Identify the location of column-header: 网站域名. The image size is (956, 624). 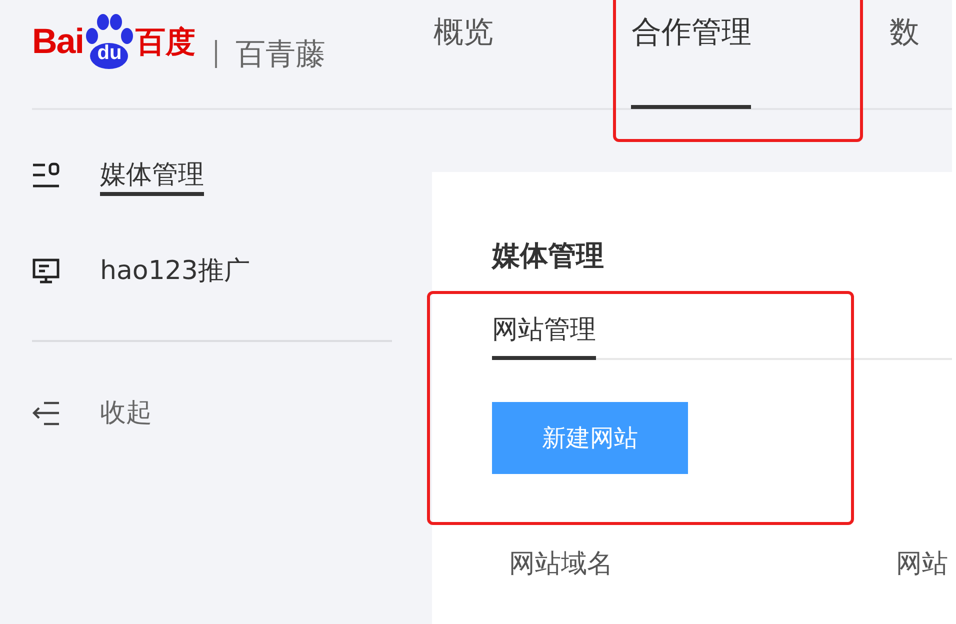
(561, 564).